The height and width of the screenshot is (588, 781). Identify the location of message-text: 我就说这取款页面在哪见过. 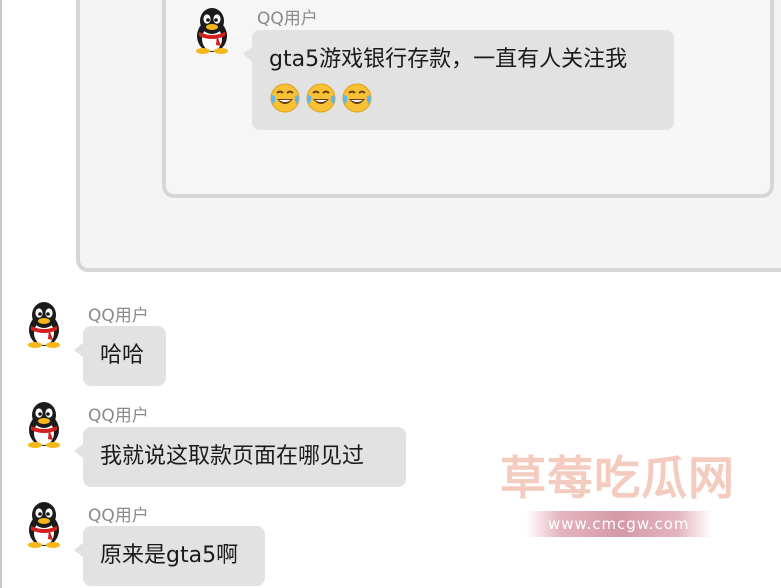
(232, 456).